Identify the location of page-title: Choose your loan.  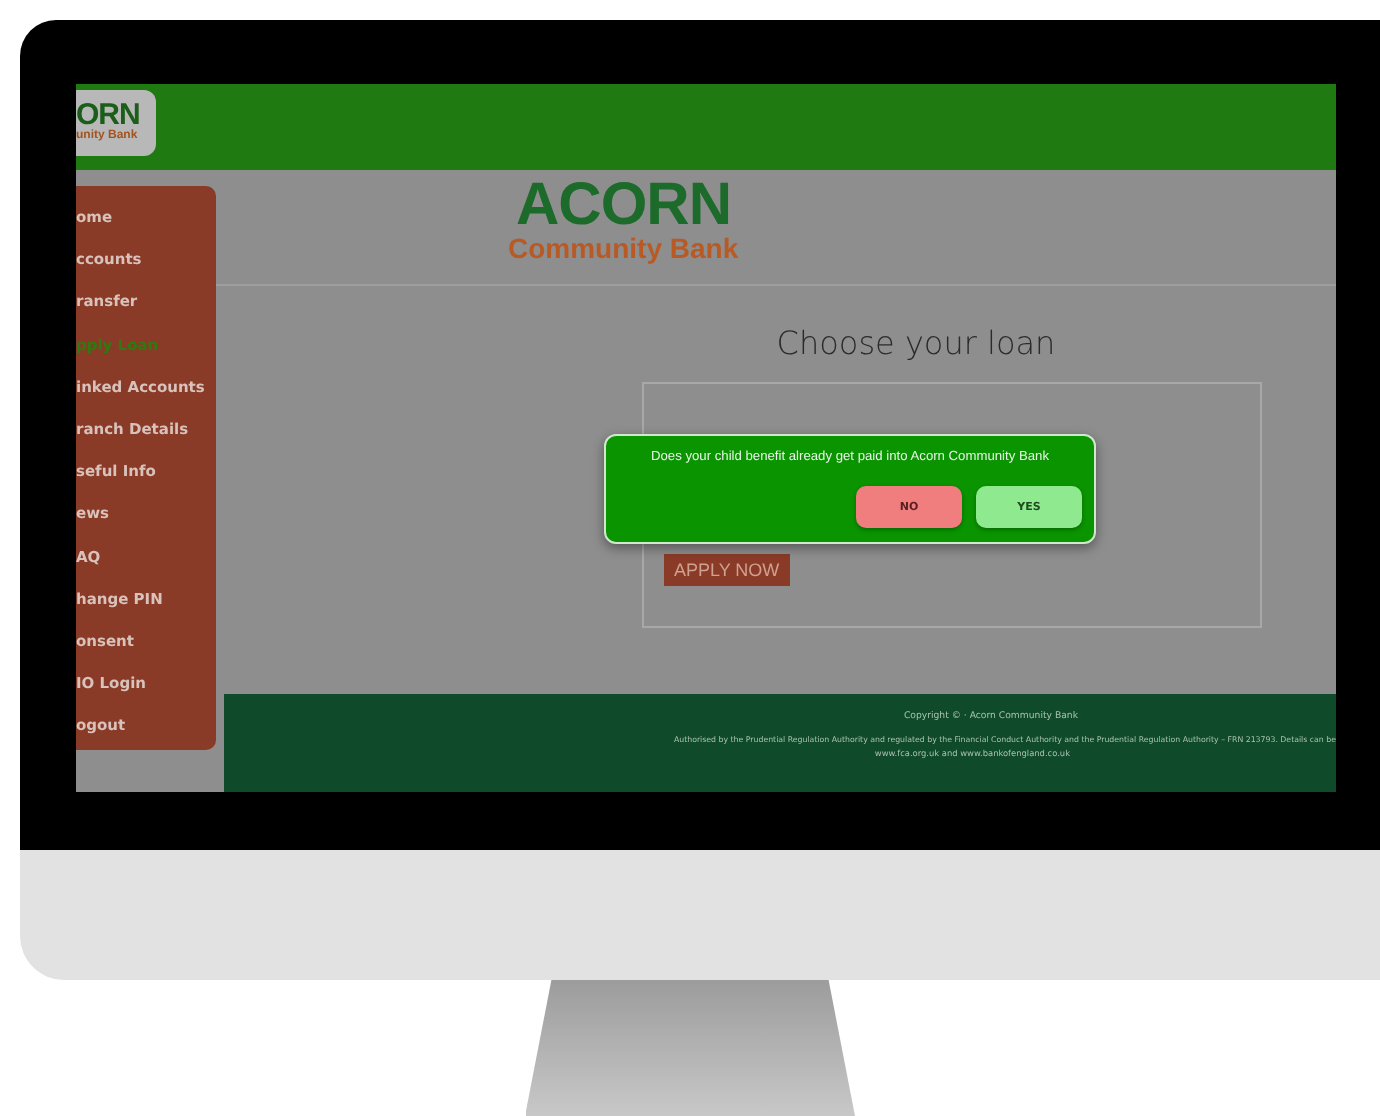
(916, 343).